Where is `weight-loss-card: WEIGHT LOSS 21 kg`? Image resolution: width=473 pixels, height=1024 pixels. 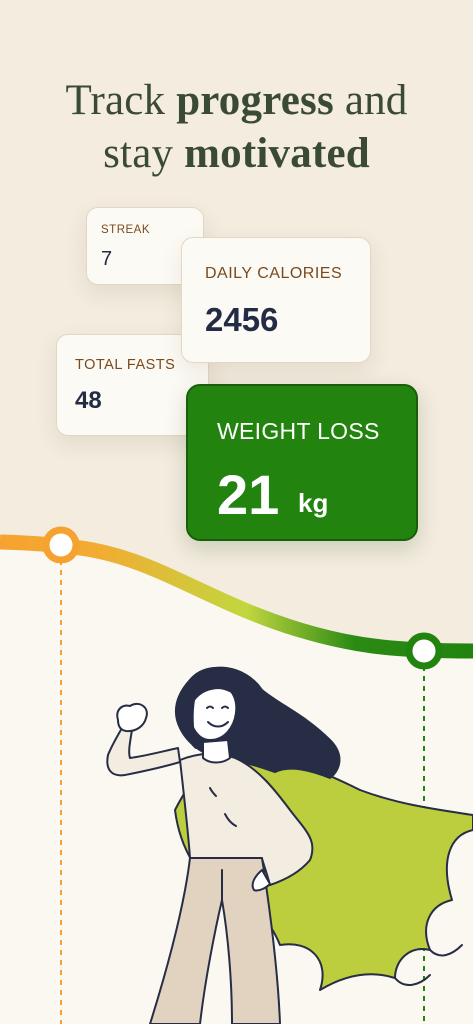 weight-loss-card: WEIGHT LOSS 21 kg is located at coordinates (302, 462).